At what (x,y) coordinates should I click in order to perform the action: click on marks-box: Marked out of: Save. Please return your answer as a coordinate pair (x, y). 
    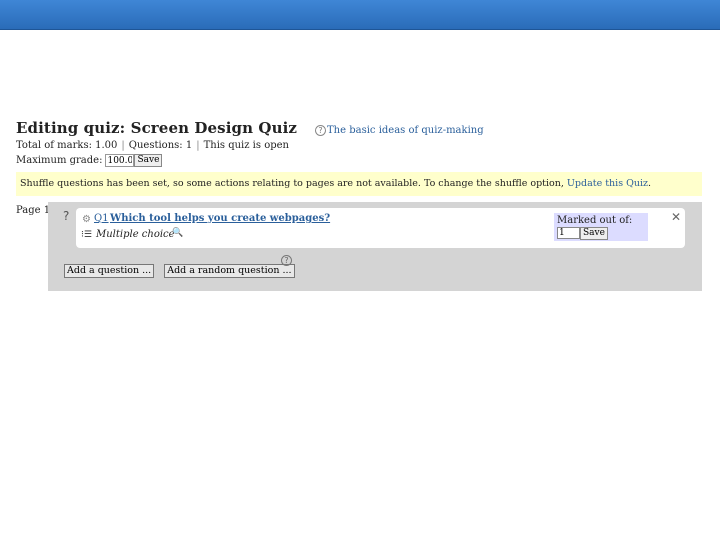
    Looking at the image, I should click on (601, 227).